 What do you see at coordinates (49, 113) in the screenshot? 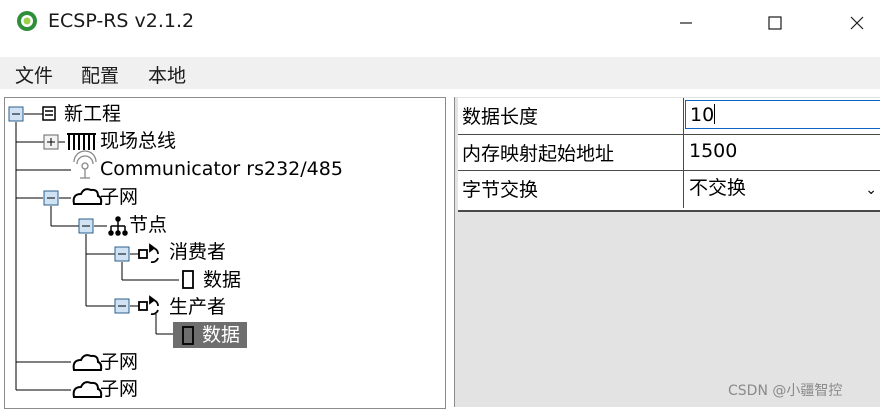
I see `project-icon` at bounding box center [49, 113].